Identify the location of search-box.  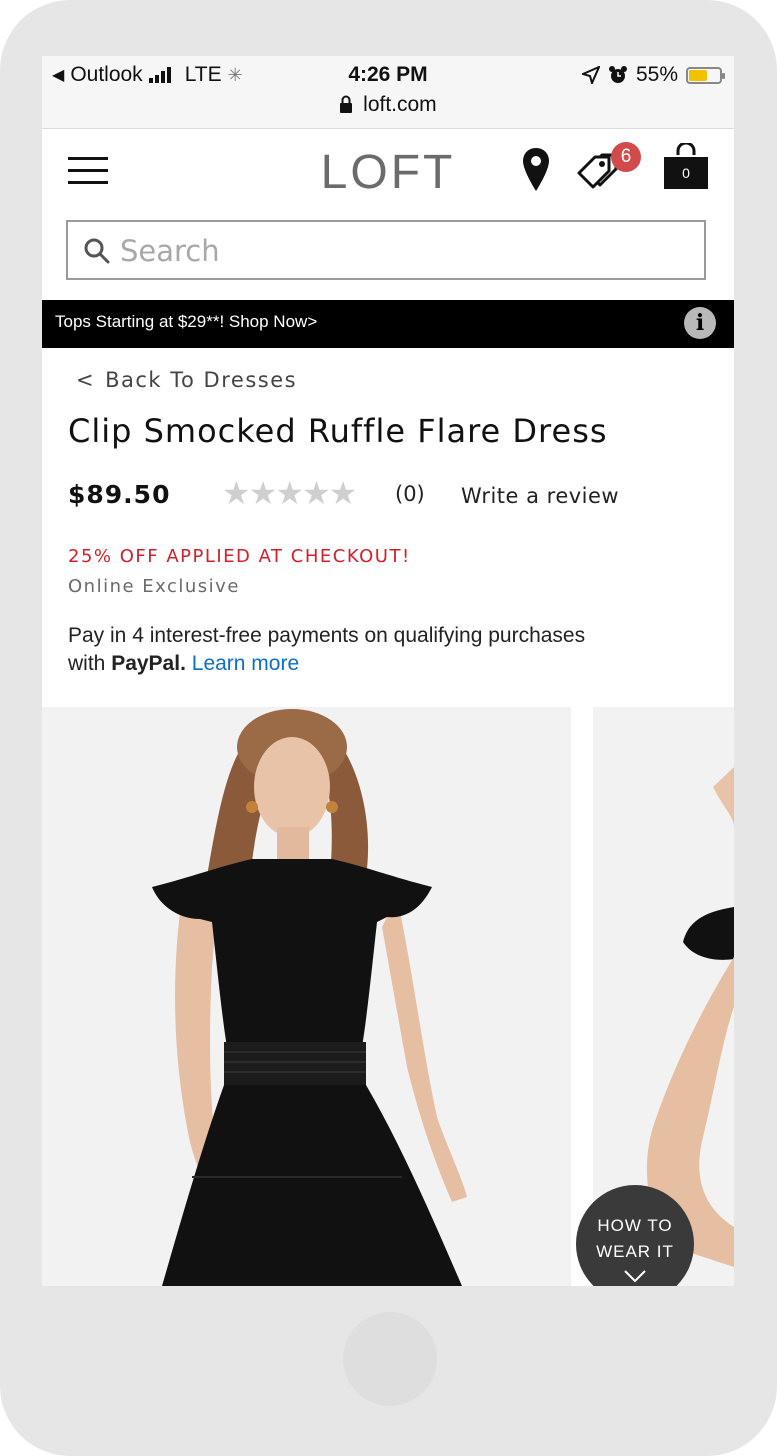
(386, 250).